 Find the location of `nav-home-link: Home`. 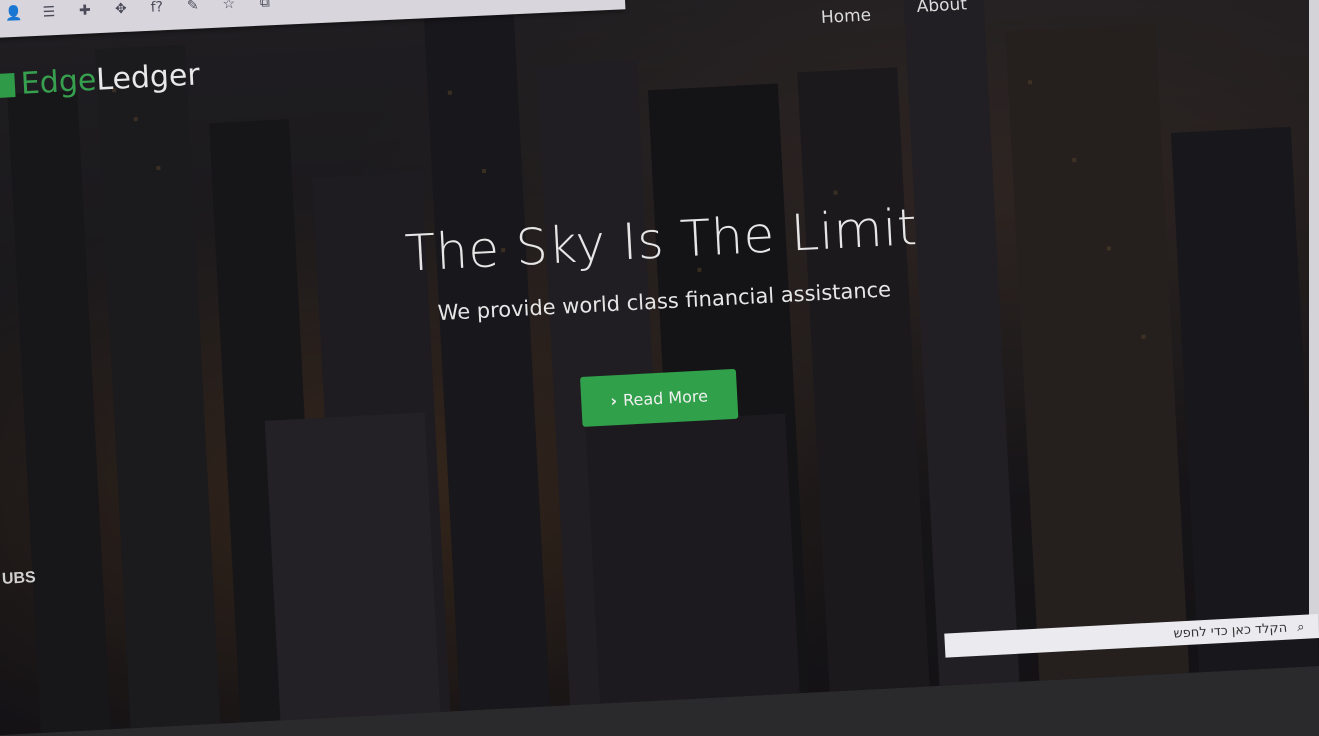

nav-home-link: Home is located at coordinates (845, 16).